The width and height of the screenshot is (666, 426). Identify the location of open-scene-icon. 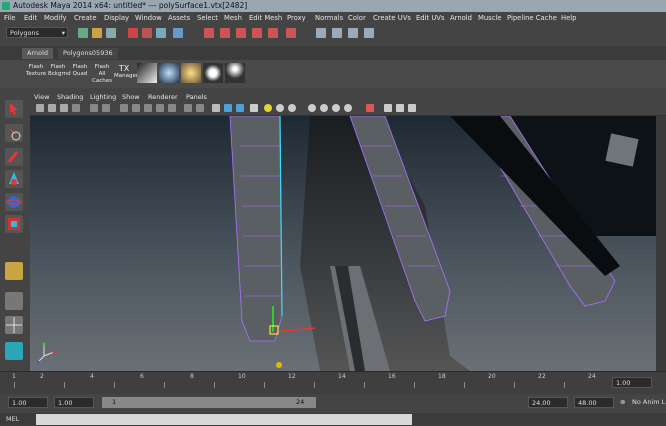
(97, 33).